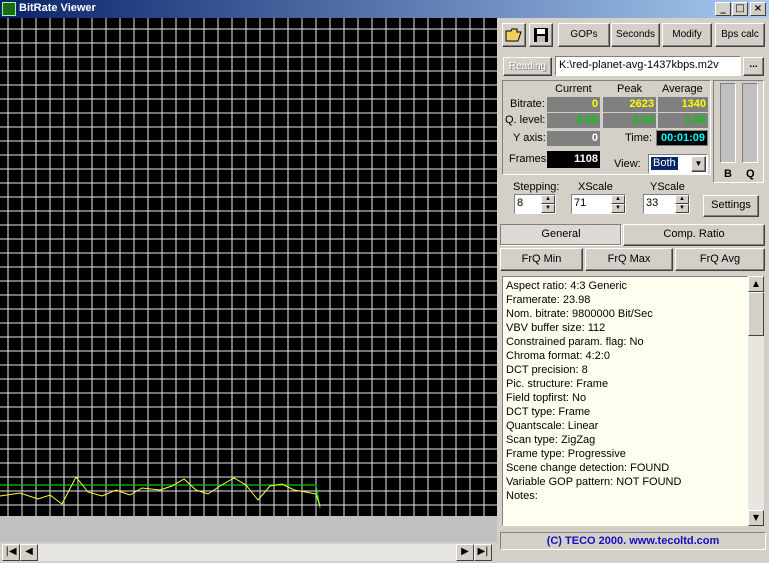  I want to click on frq-avg-button: FrQ Avg, so click(720, 259).